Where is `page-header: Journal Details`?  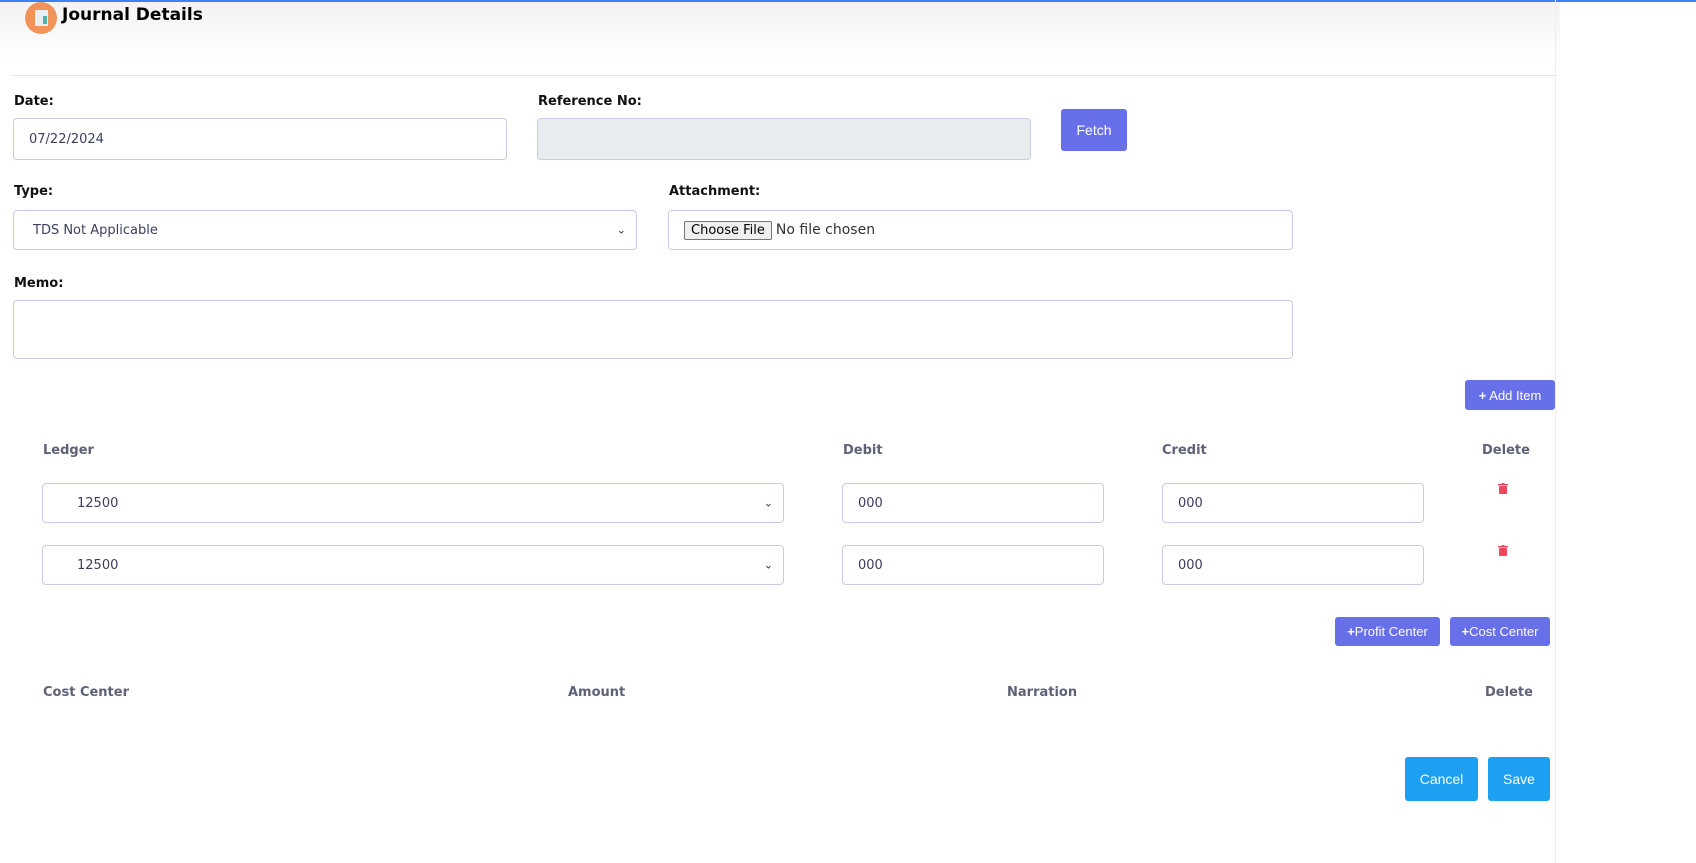
page-header: Journal Details is located at coordinates (780, 32).